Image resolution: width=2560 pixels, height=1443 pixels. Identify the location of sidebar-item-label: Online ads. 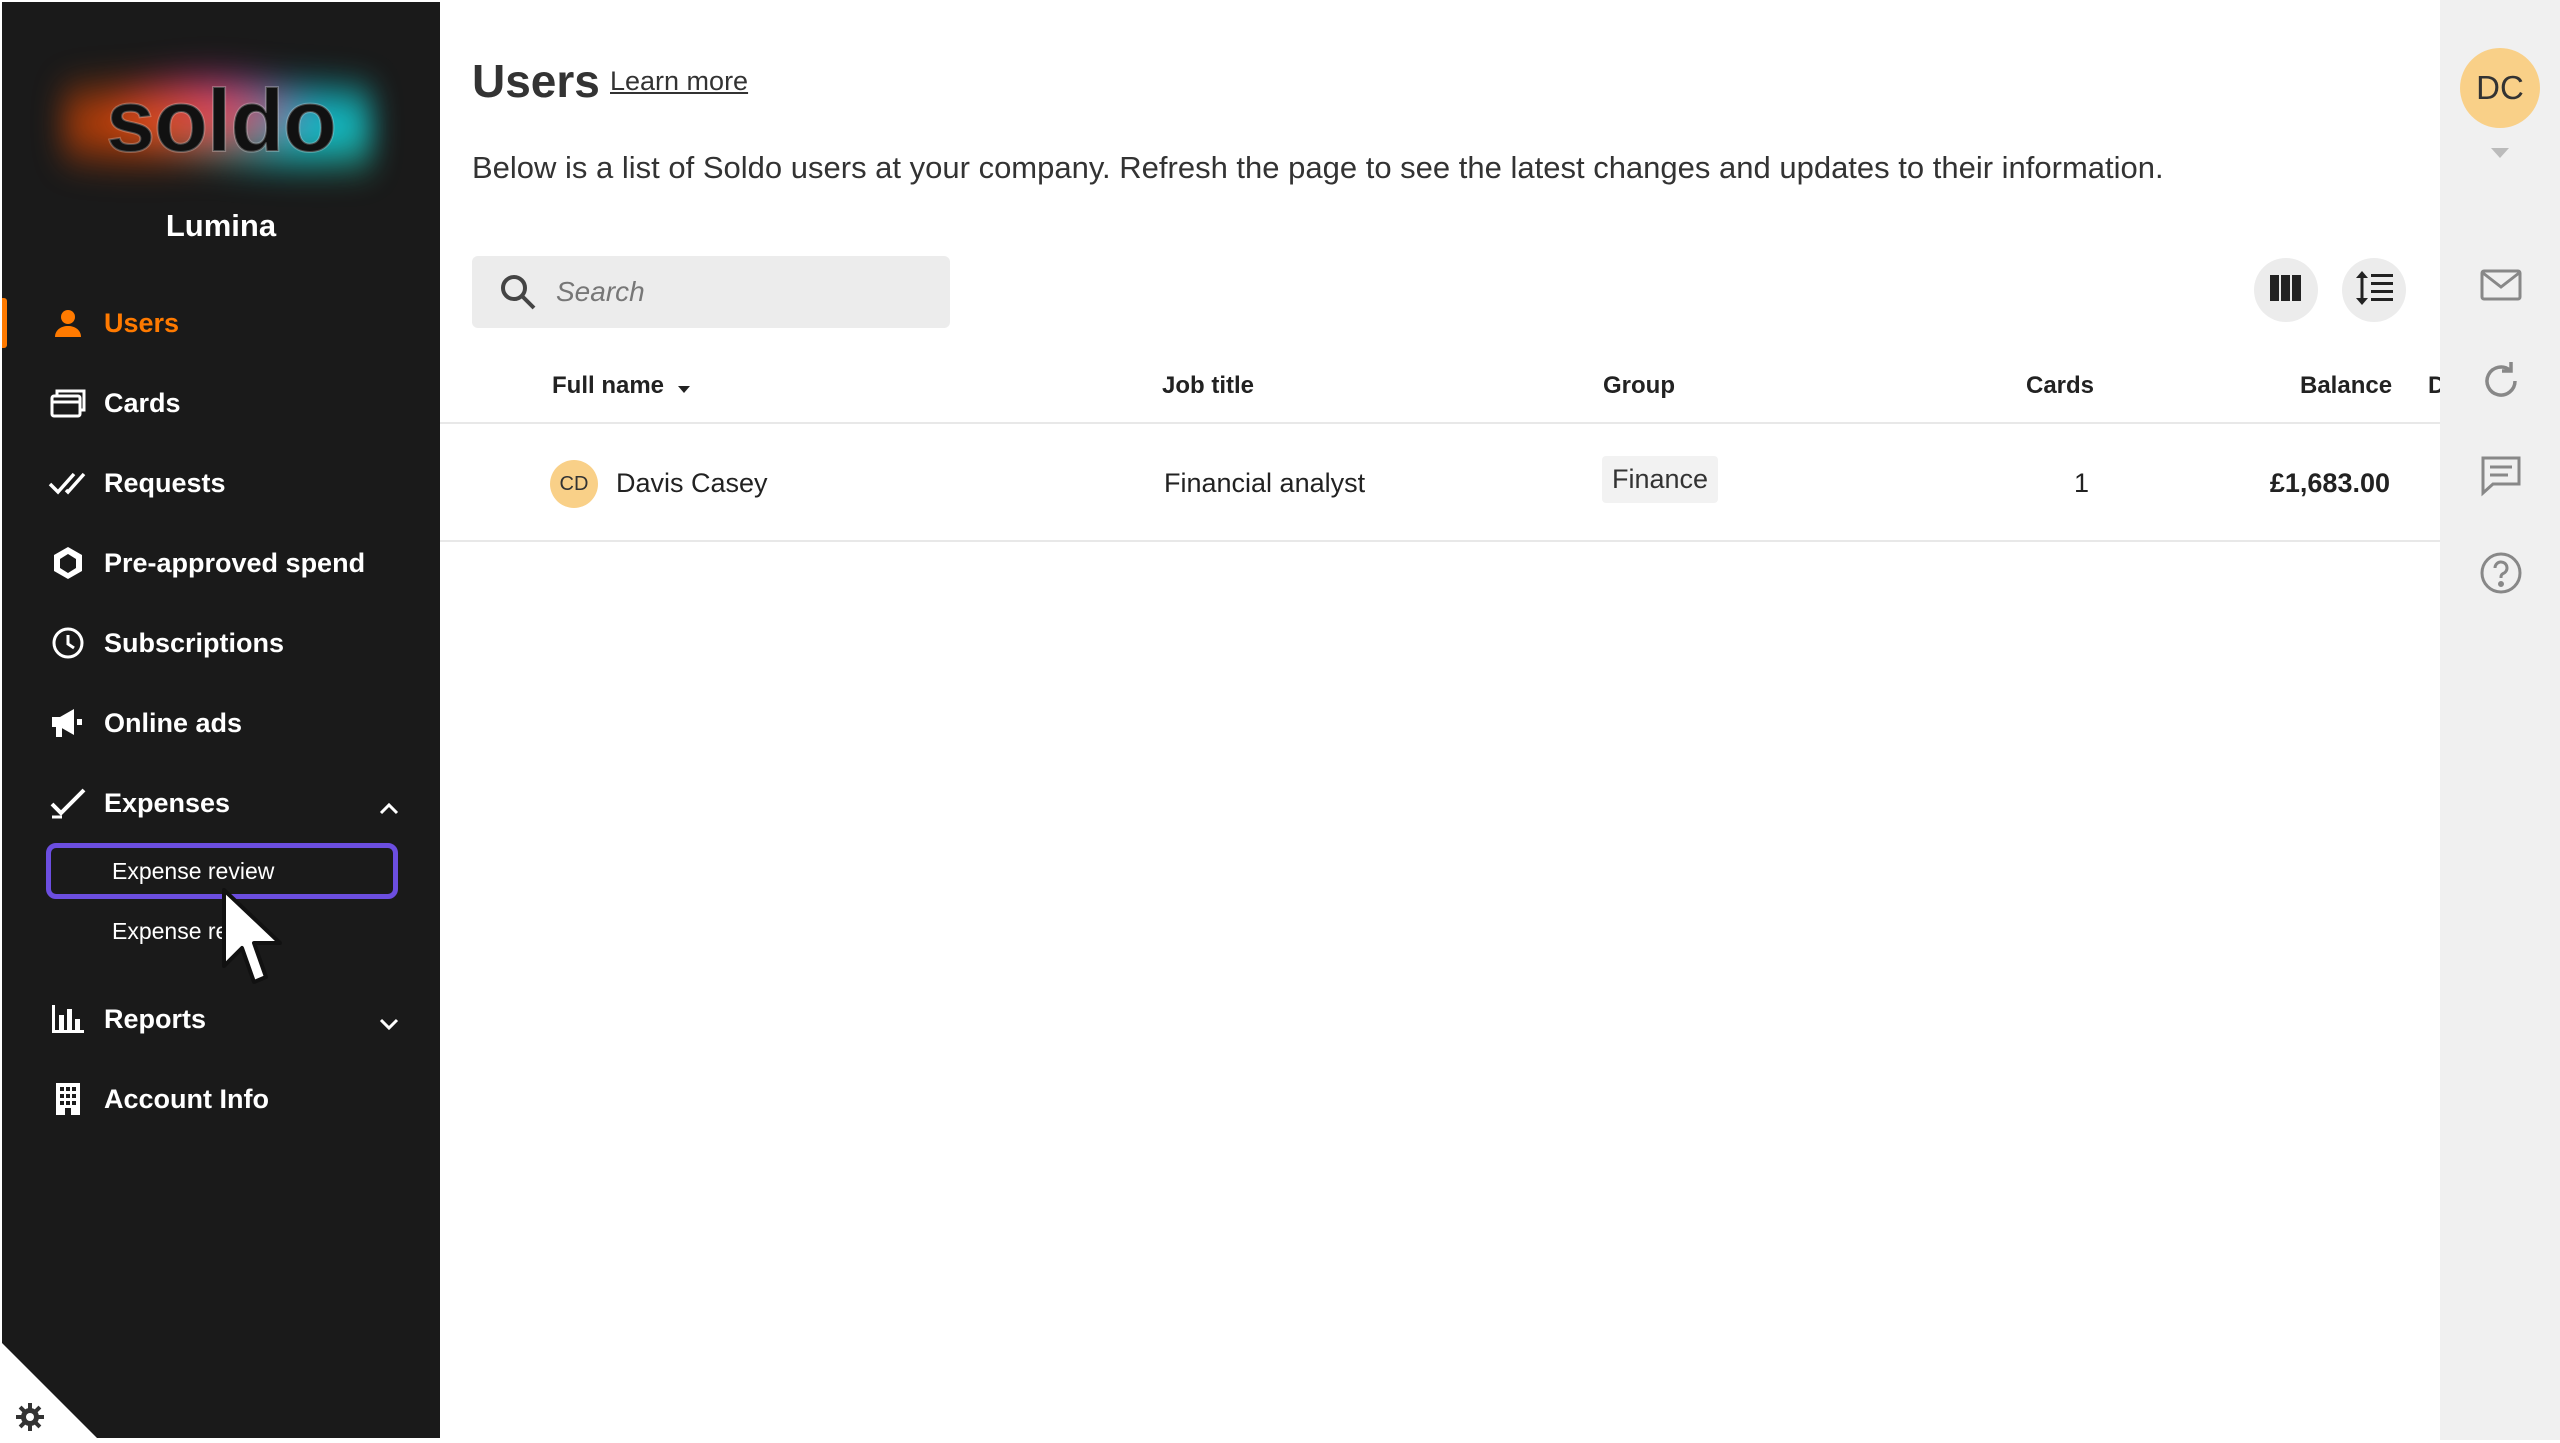
(173, 722).